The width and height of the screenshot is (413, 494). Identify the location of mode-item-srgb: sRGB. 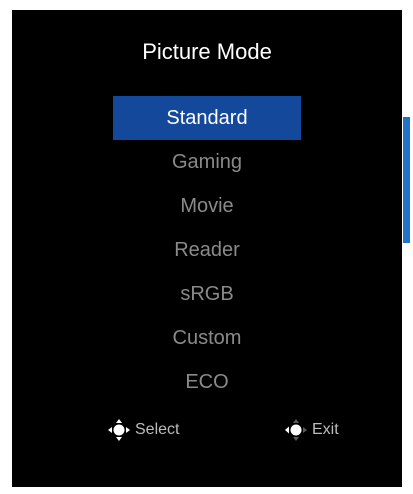
(207, 294).